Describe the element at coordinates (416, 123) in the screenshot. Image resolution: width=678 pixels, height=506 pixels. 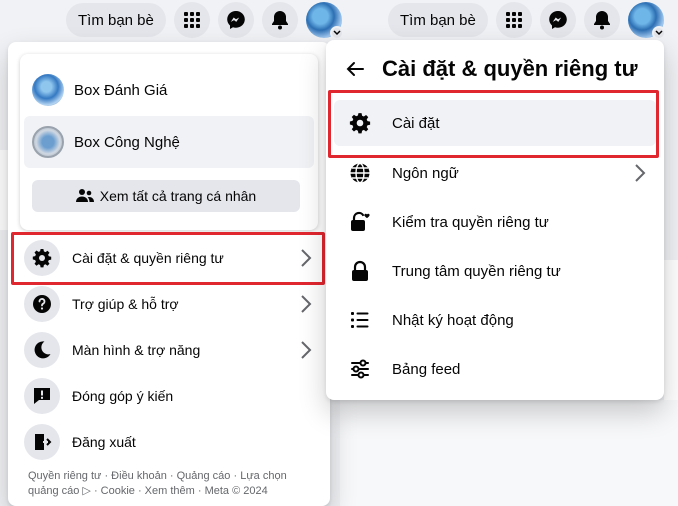
I see `settings-item-label: Cài đặt` at that location.